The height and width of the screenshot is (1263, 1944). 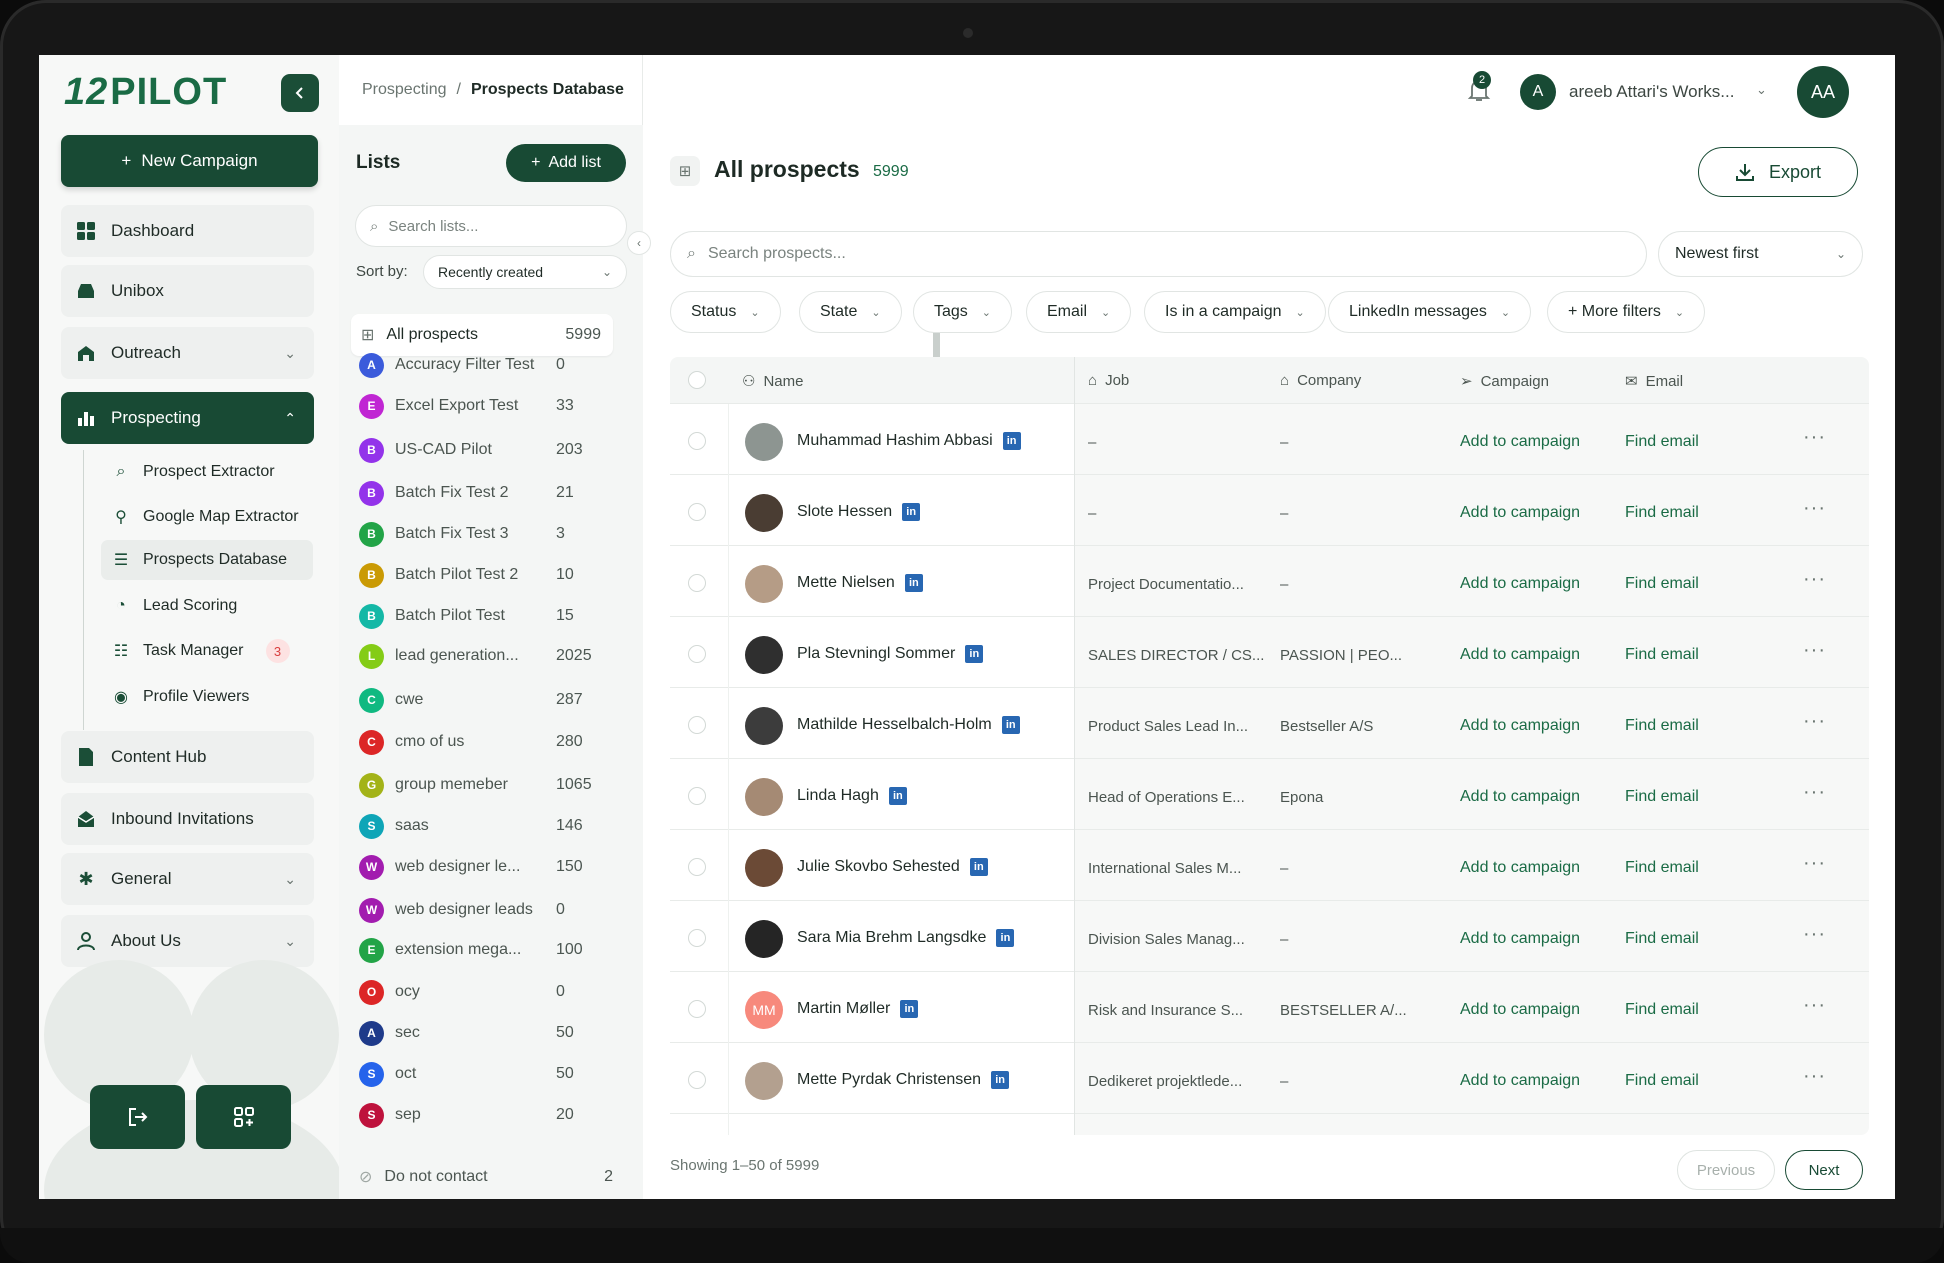 What do you see at coordinates (1778, 172) in the screenshot?
I see `export-button: Export` at bounding box center [1778, 172].